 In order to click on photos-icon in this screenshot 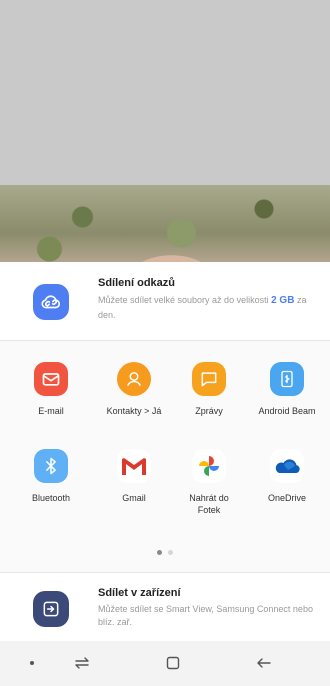, I will do `click(209, 466)`.